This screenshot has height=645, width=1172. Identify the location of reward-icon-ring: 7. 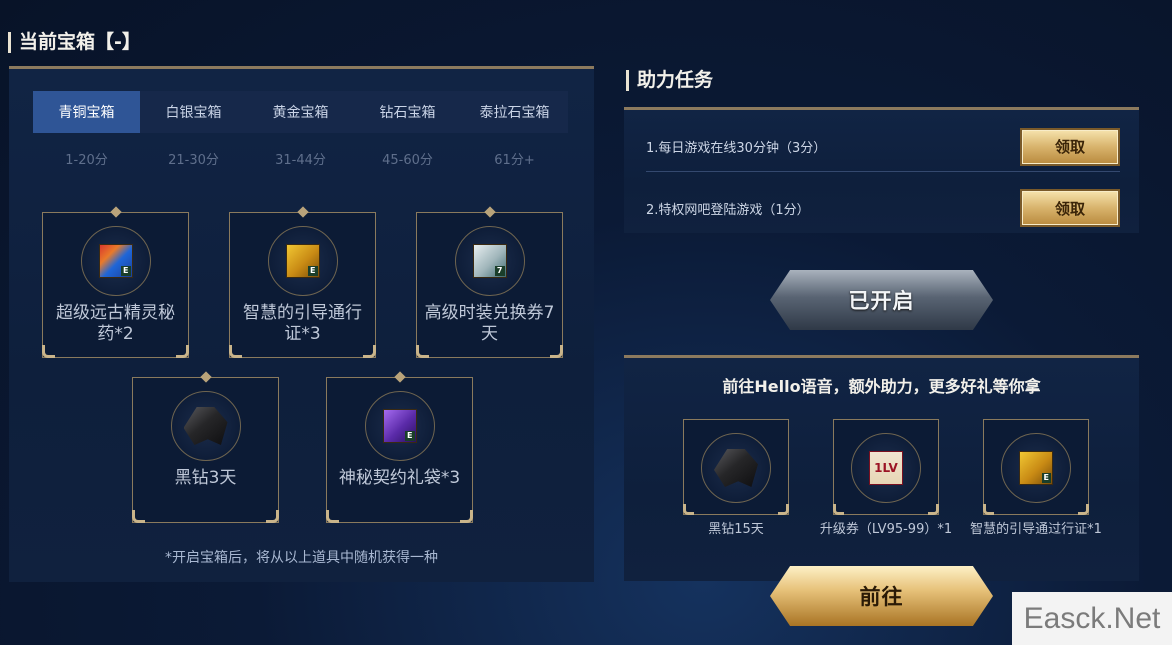
(489, 261).